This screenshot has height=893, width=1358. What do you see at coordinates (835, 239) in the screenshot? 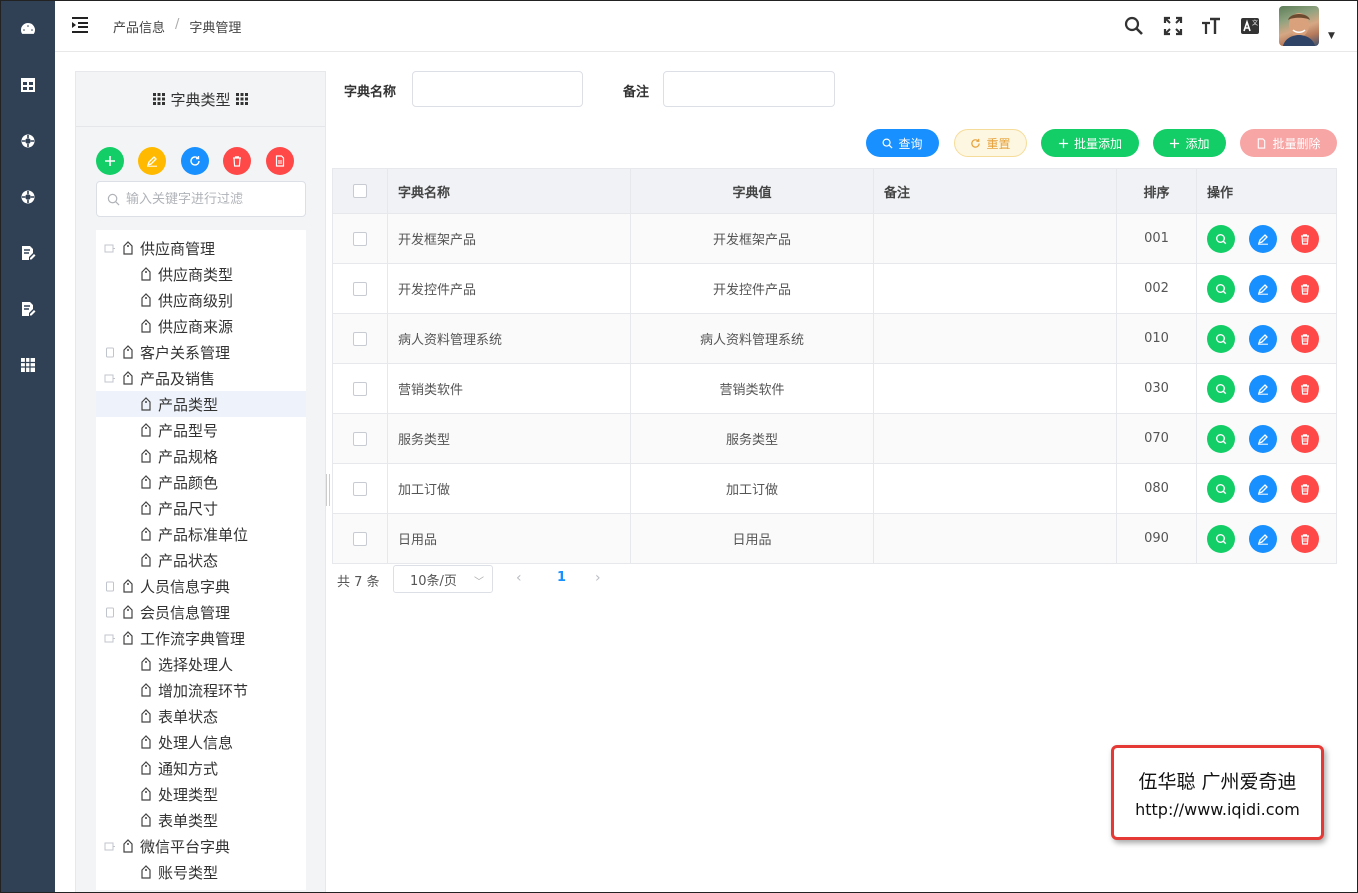
I see `table-row: 开发框架产品 开发框架产品 001` at bounding box center [835, 239].